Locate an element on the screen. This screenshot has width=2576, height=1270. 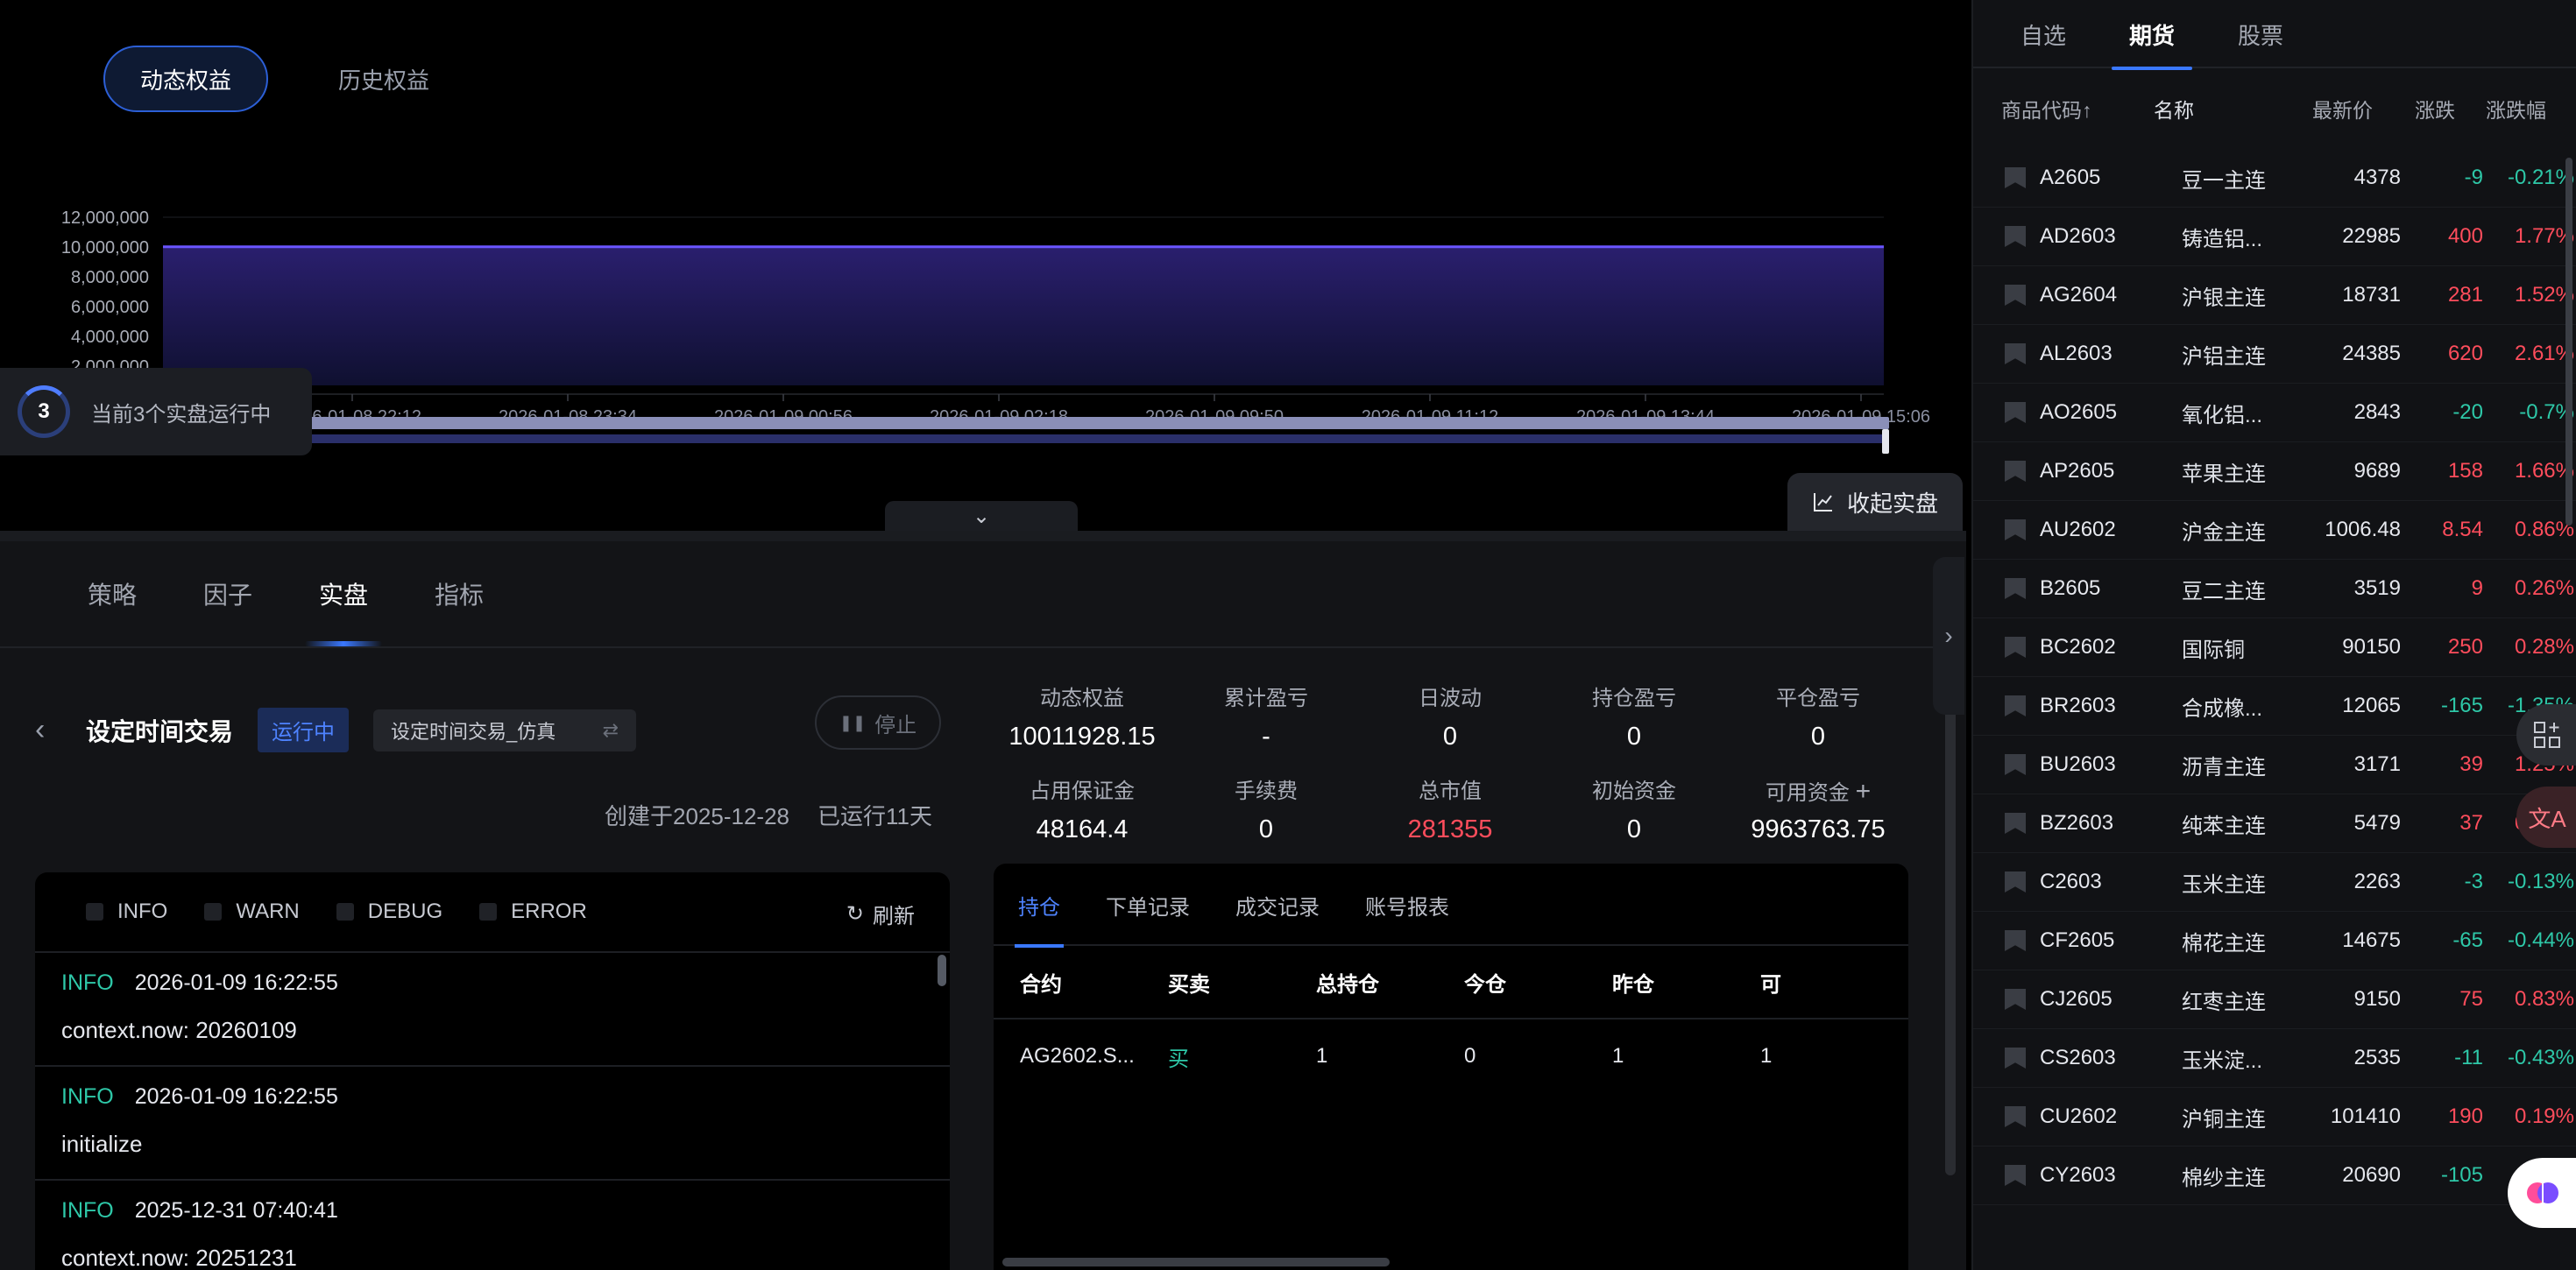
list-item: B2605 豆二主连 3519 9 0.26% is located at coordinates (2274, 589).